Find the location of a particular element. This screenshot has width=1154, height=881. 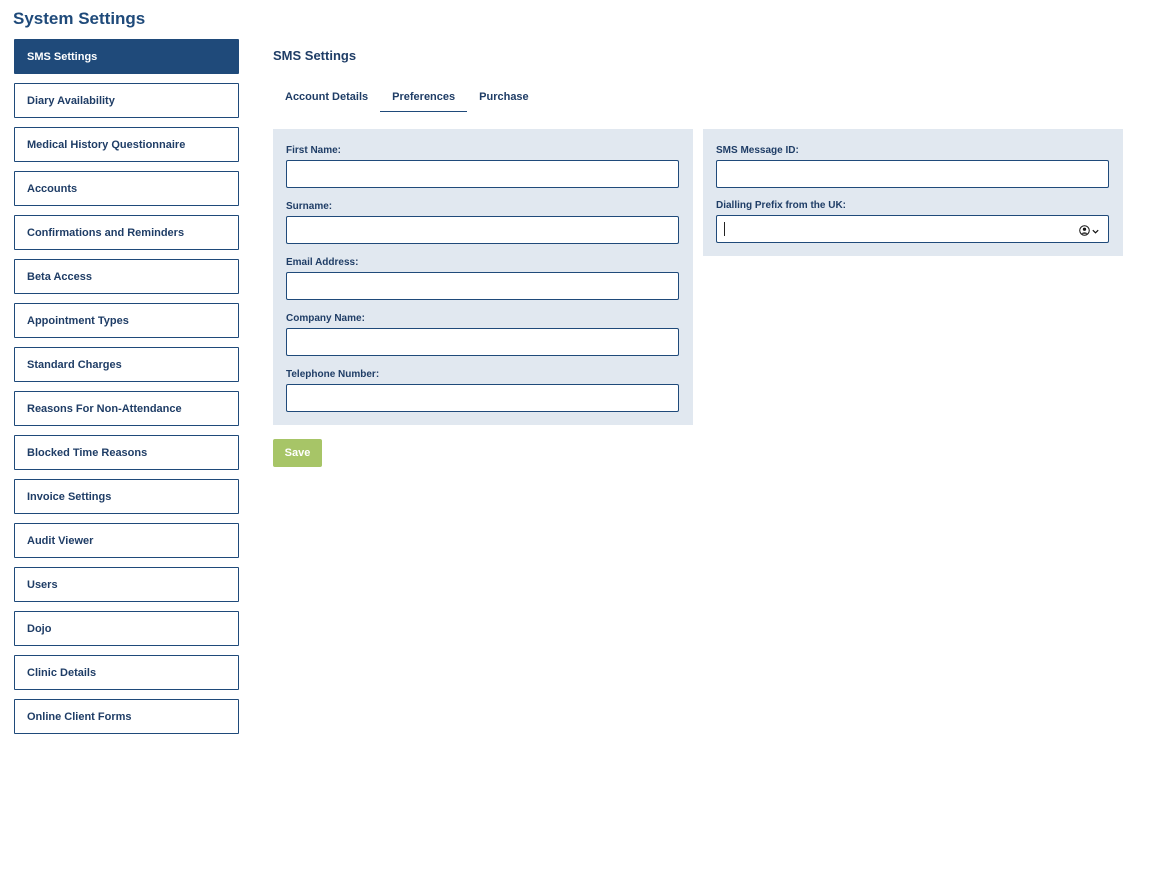

telephone-input is located at coordinates (482, 398).